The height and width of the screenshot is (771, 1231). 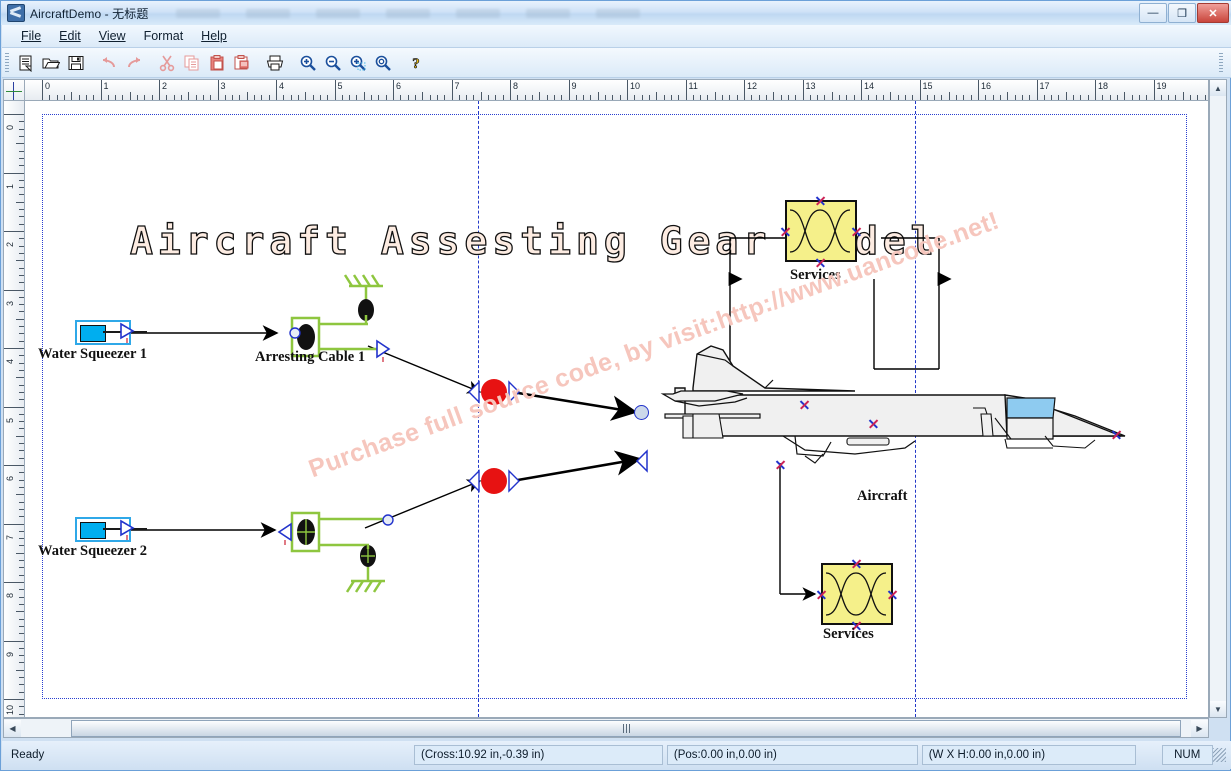 What do you see at coordinates (1153, 13) in the screenshot?
I see `minimize-button: —` at bounding box center [1153, 13].